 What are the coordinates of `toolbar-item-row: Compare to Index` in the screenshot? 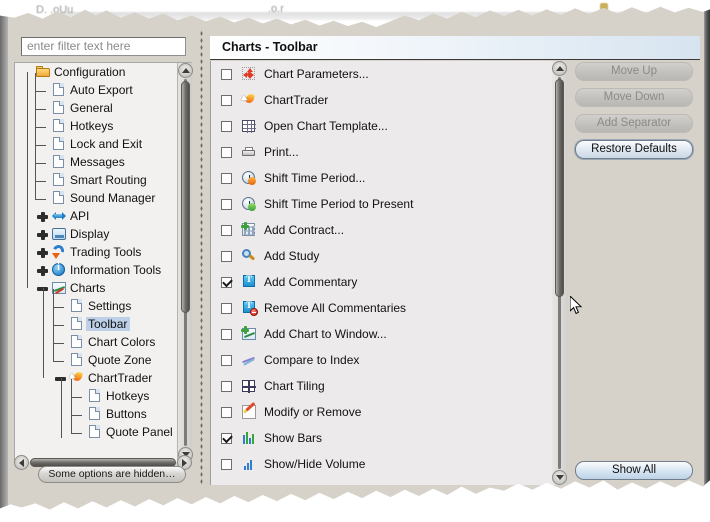 It's located at (386, 360).